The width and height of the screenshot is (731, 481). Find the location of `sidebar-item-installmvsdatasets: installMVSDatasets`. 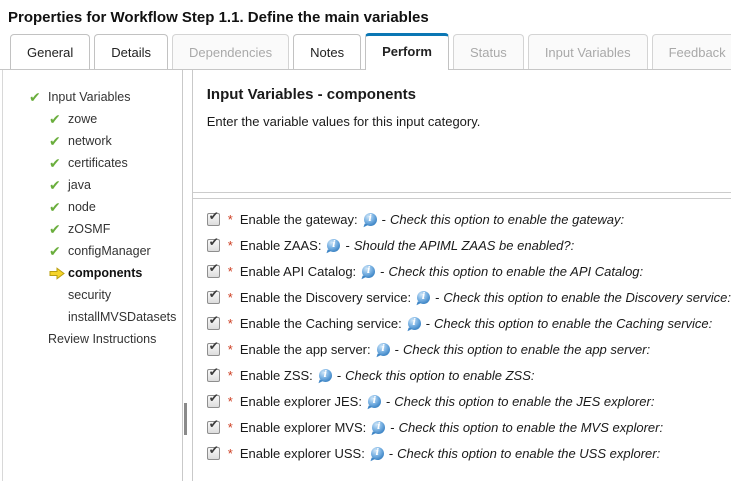

sidebar-item-installmvsdatasets: installMVSDatasets is located at coordinates (92, 317).